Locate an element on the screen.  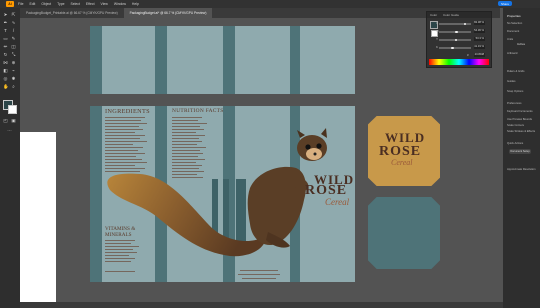
channel-y-knob is located at coordinates (456, 39).